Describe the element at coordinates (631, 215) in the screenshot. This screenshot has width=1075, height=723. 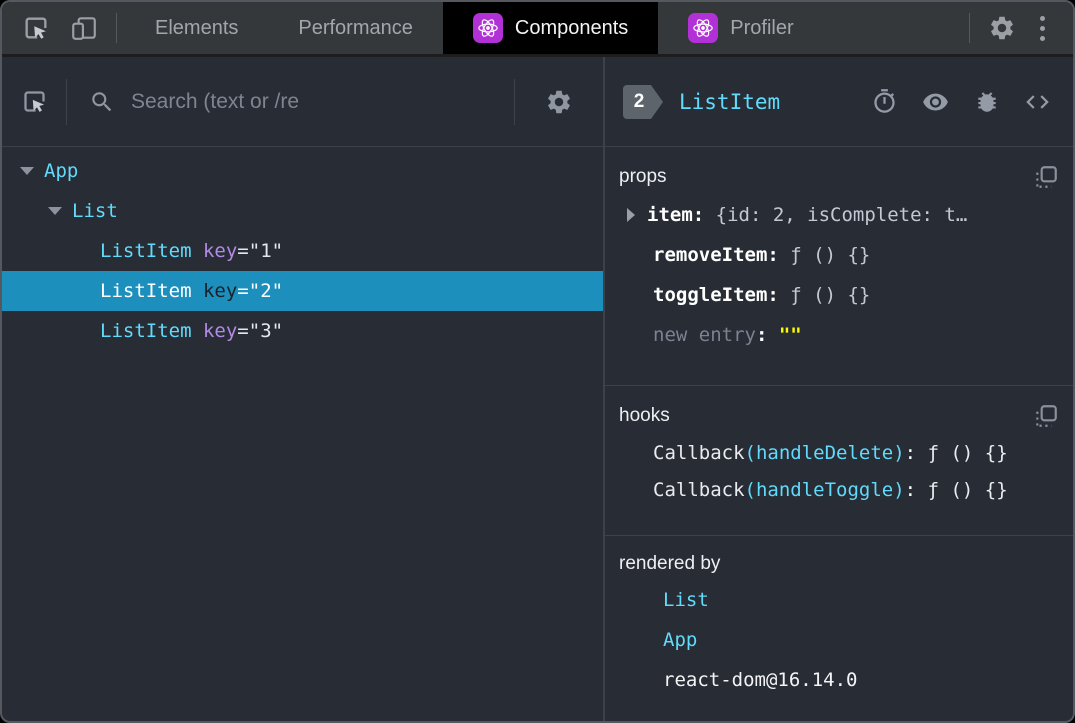
I see `chevron-right-icon` at that location.